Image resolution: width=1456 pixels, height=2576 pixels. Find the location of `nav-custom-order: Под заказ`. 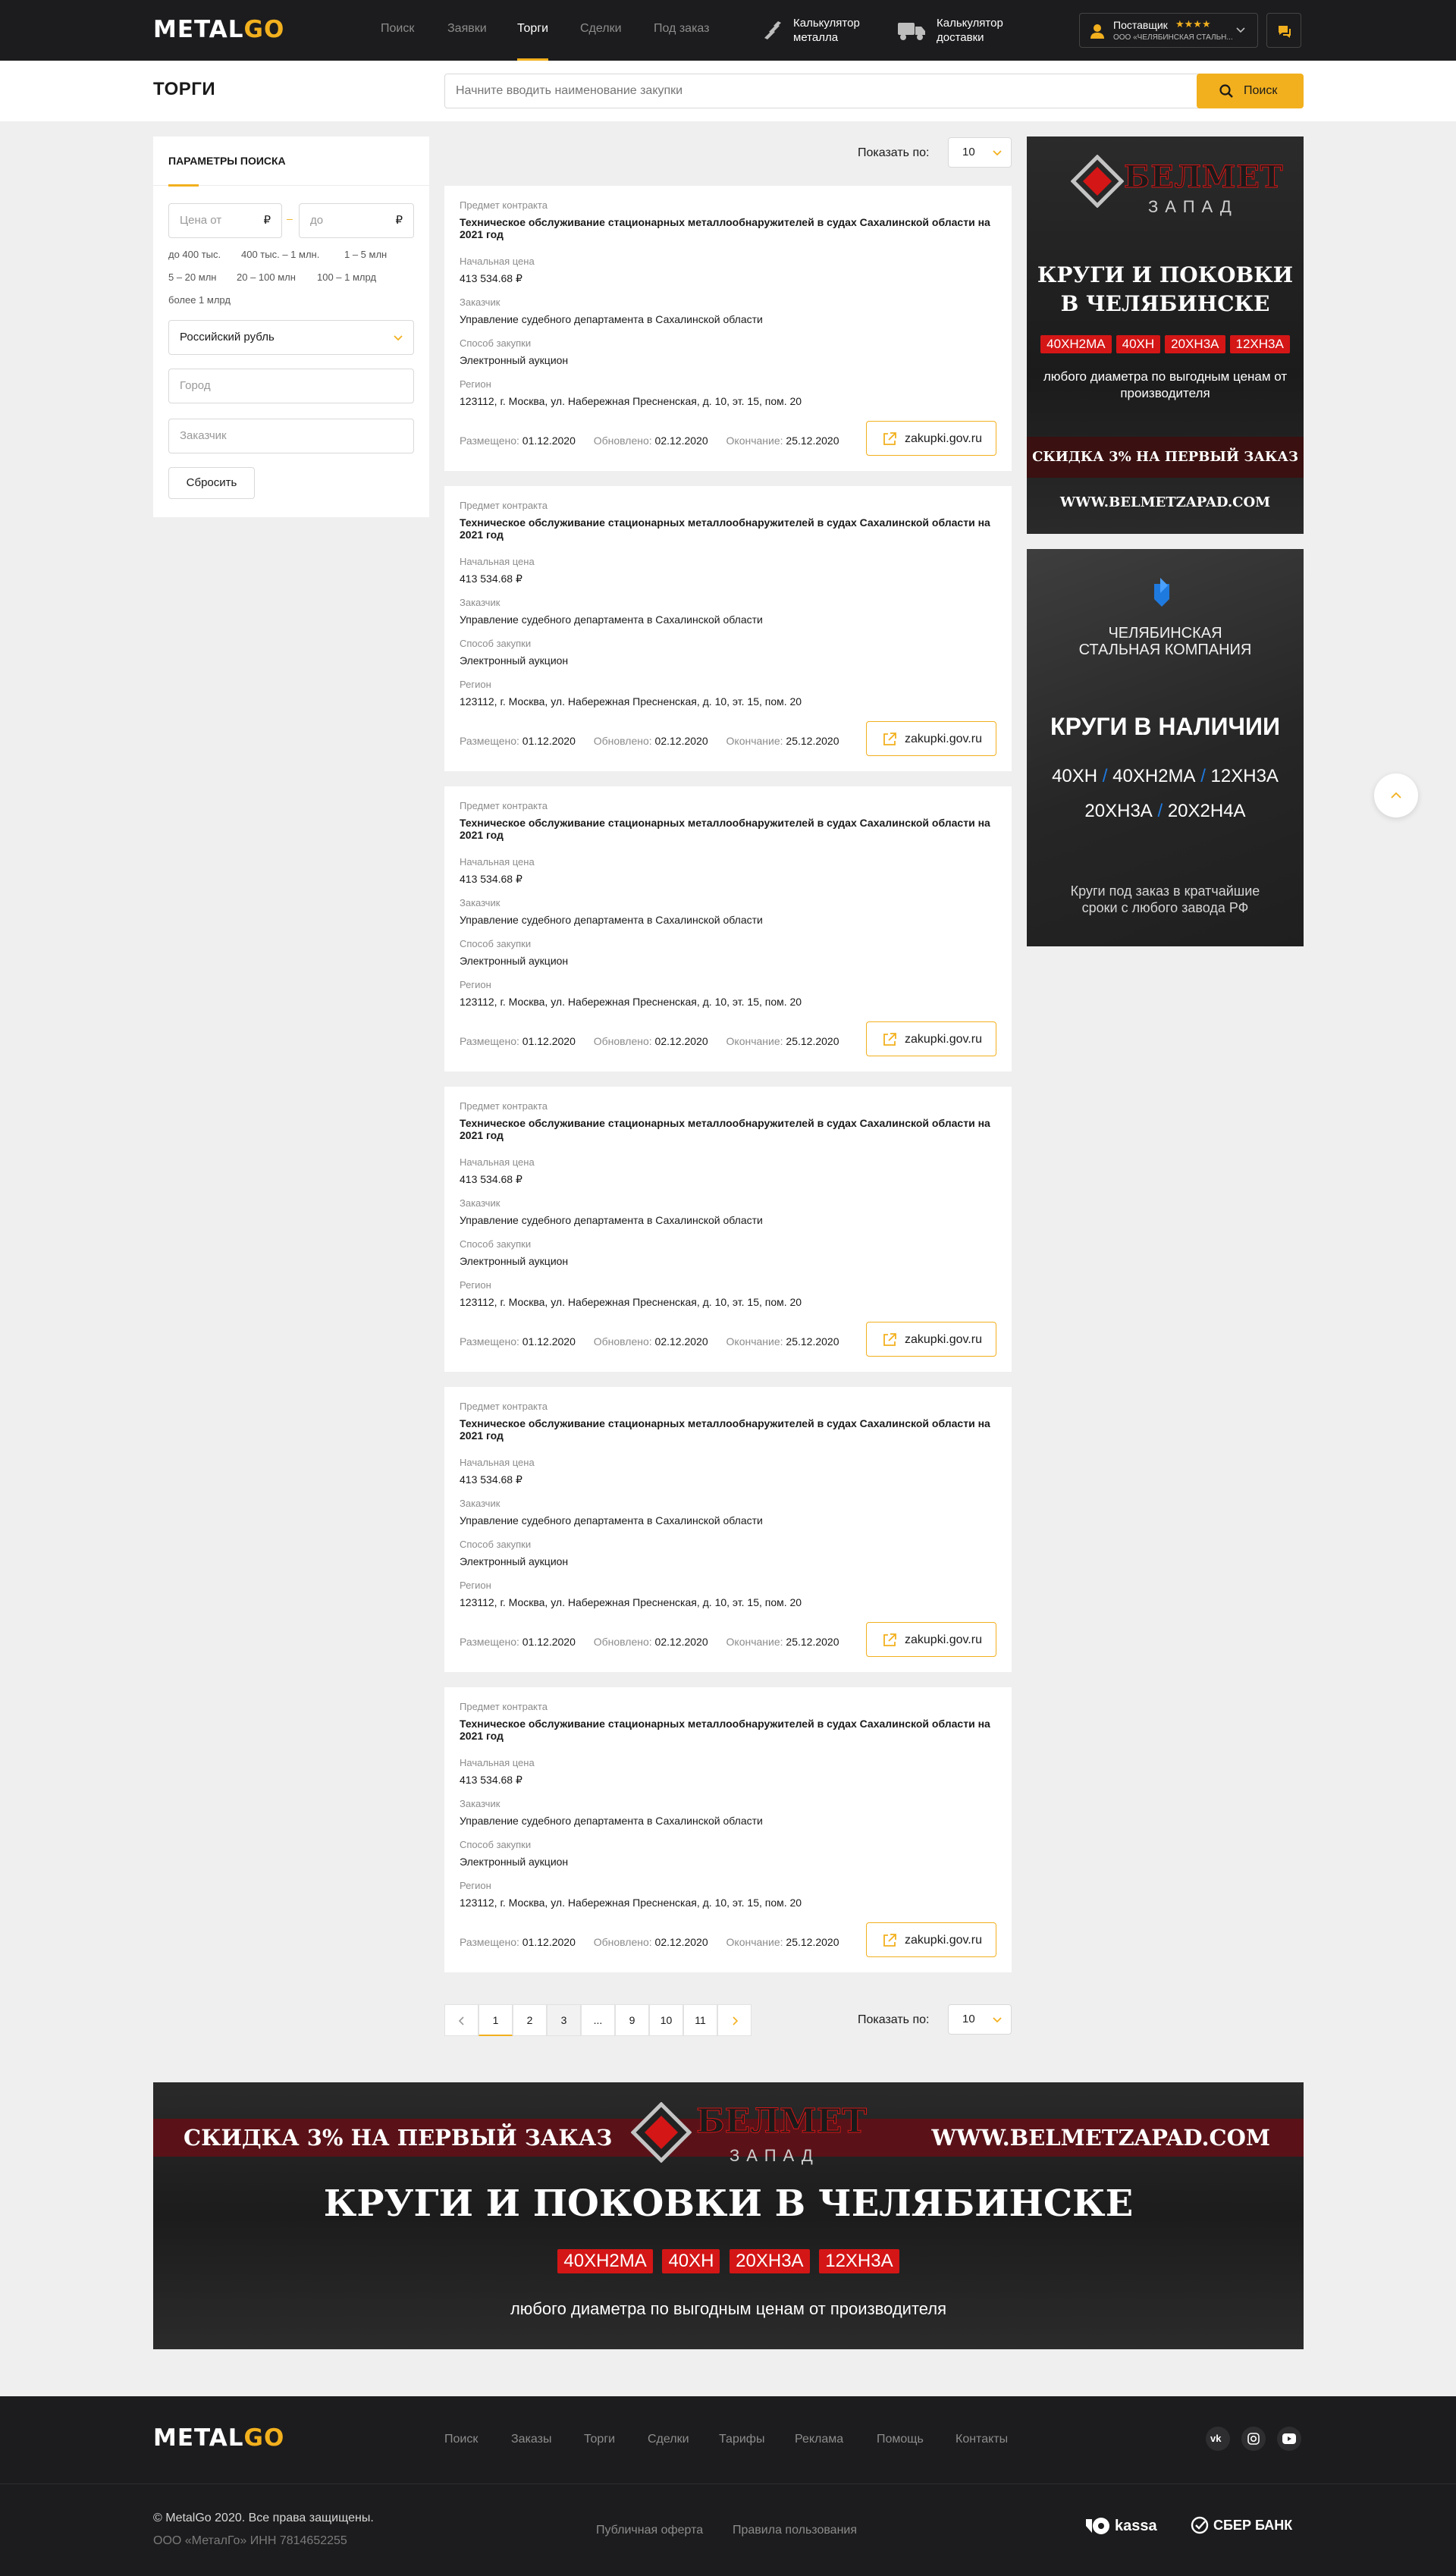

nav-custom-order: Под заказ is located at coordinates (681, 29).